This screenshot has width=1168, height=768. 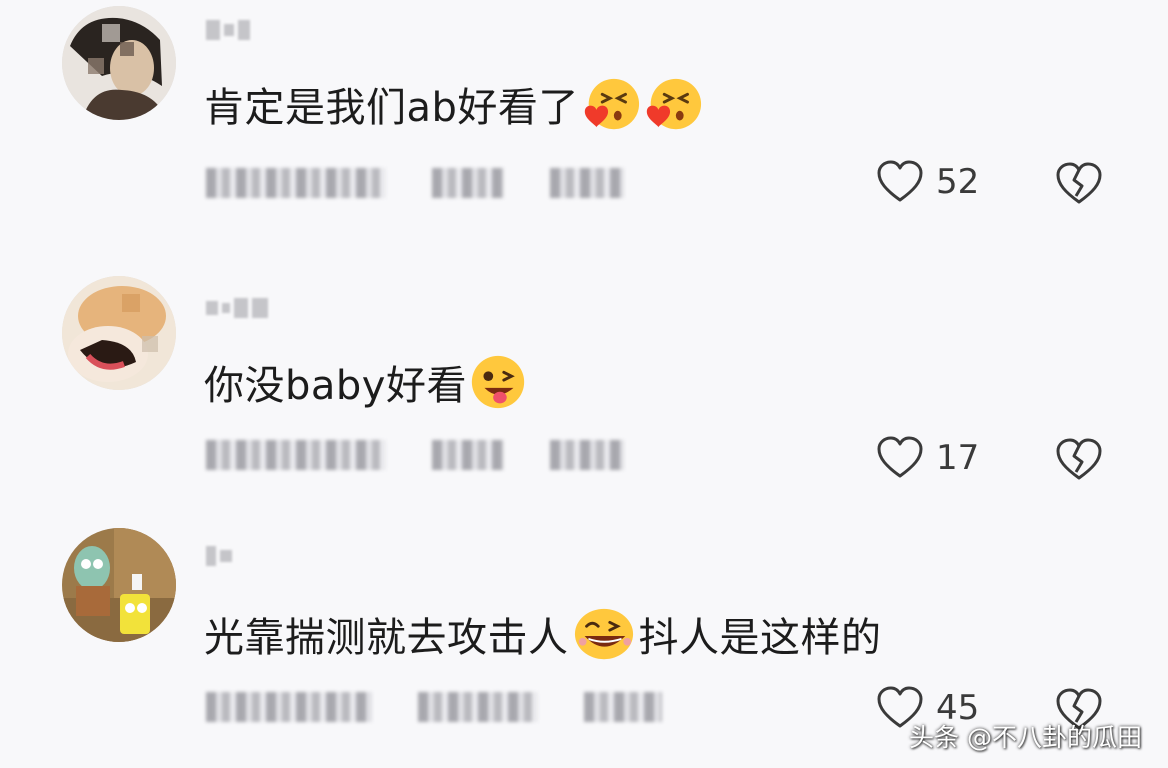 I want to click on watermark: 头条 @不八卦的瓜田, so click(x=1025, y=737).